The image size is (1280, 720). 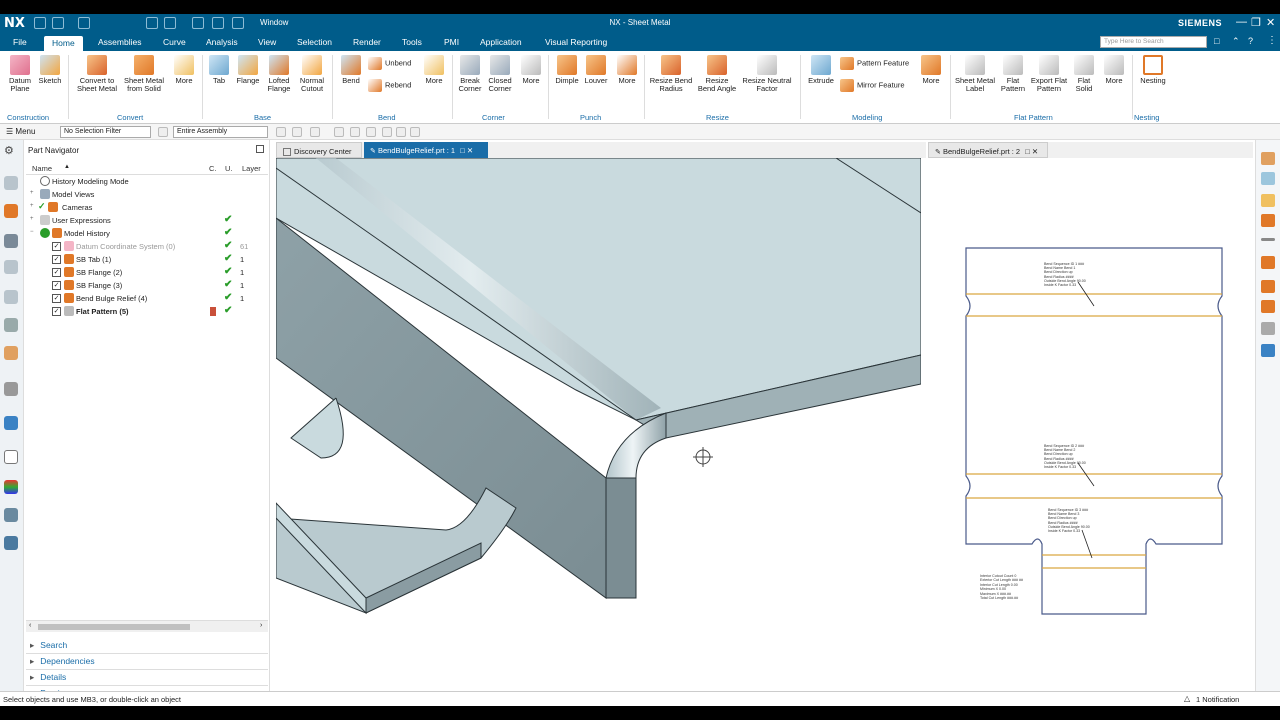 What do you see at coordinates (11, 543) in the screenshot?
I see `system-scenes-icon` at bounding box center [11, 543].